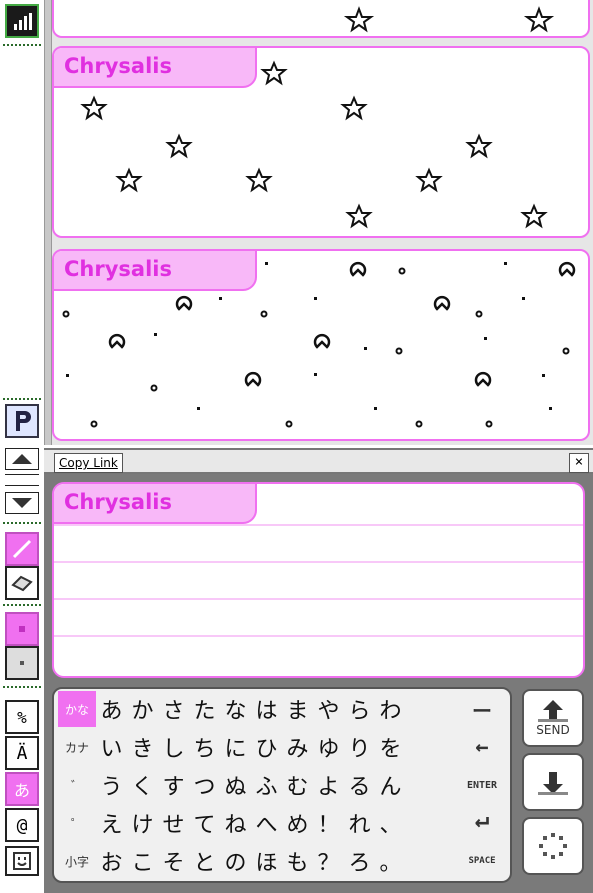 The height and width of the screenshot is (893, 593). What do you see at coordinates (77, 861) in the screenshot?
I see `mode-small-kana: 小字` at bounding box center [77, 861].